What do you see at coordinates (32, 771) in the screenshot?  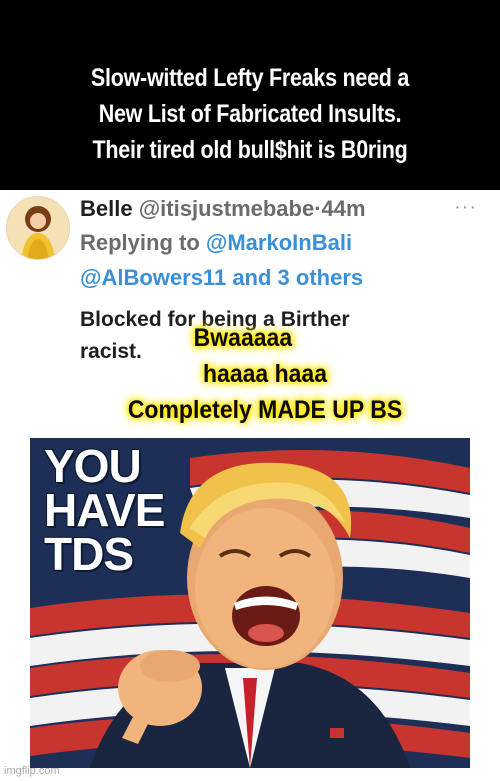 I see `watermark: imgflip.com` at bounding box center [32, 771].